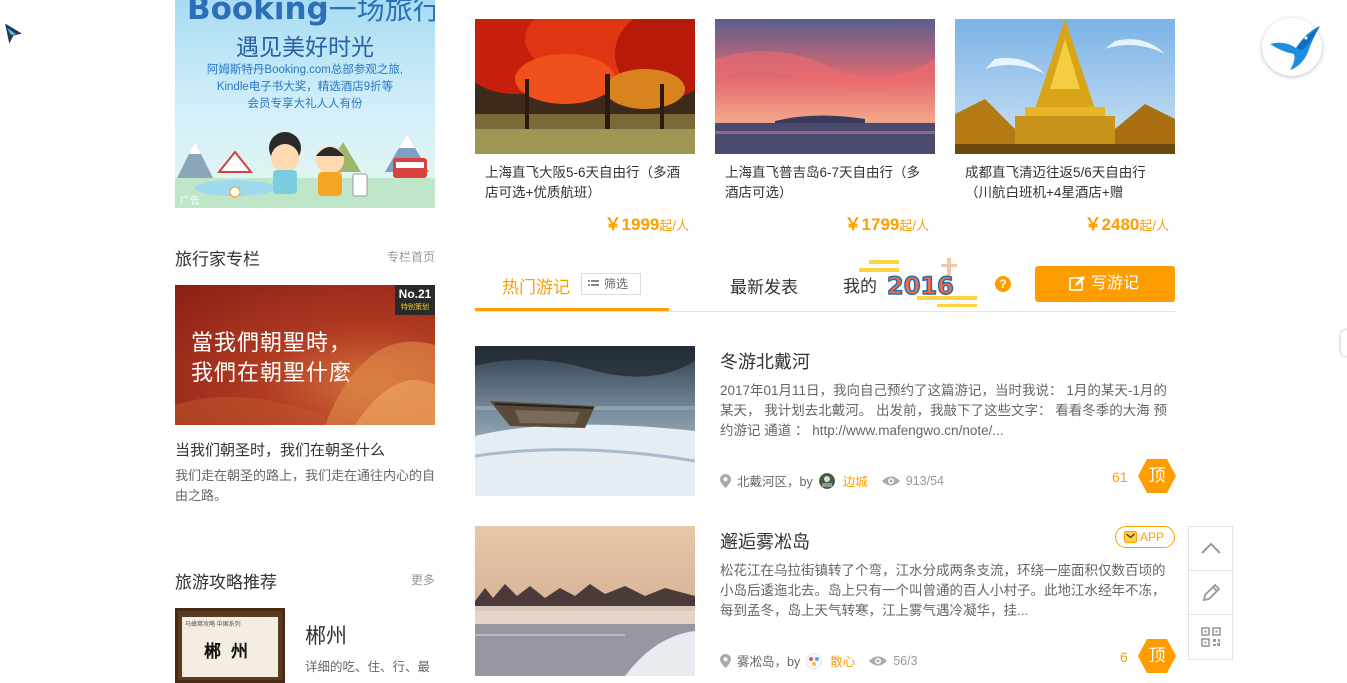 The image size is (1347, 683). Describe the element at coordinates (756, 660) in the screenshot. I see `note-location: 雾凇岛` at that location.